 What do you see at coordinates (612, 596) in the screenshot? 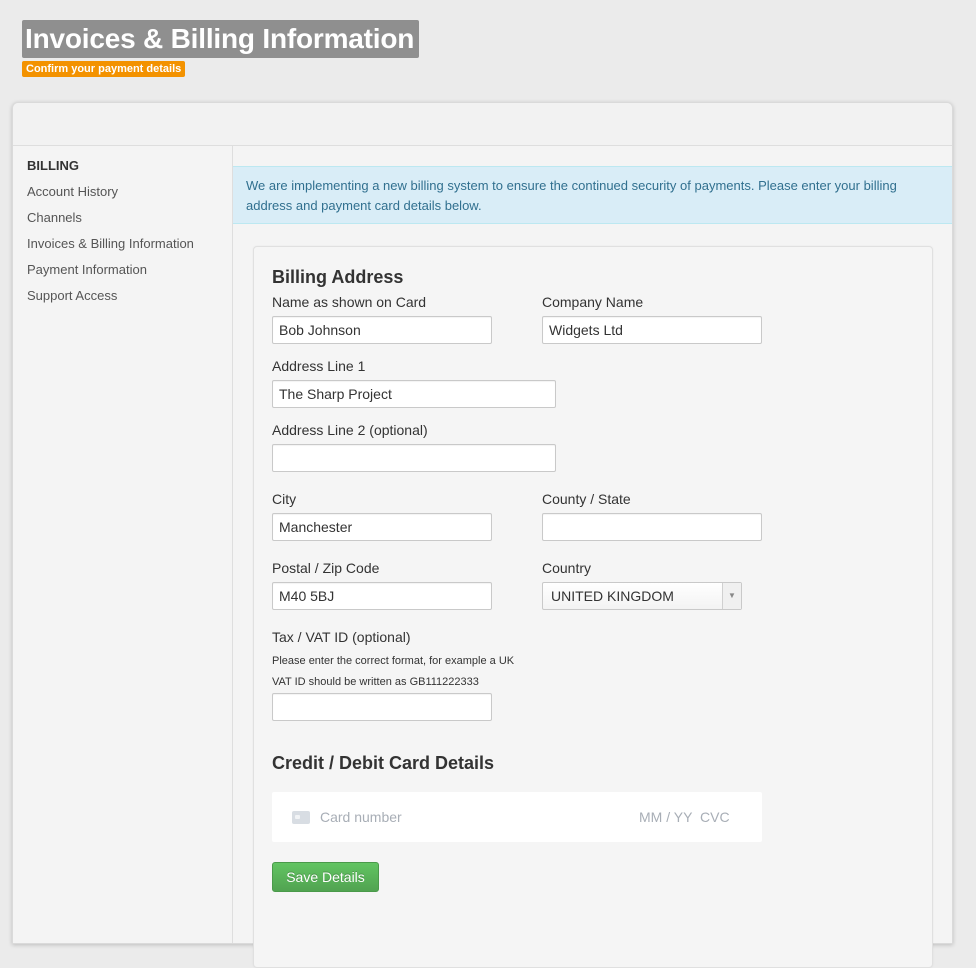
I see `country-selected-value: UNITED KINGDOM` at bounding box center [612, 596].